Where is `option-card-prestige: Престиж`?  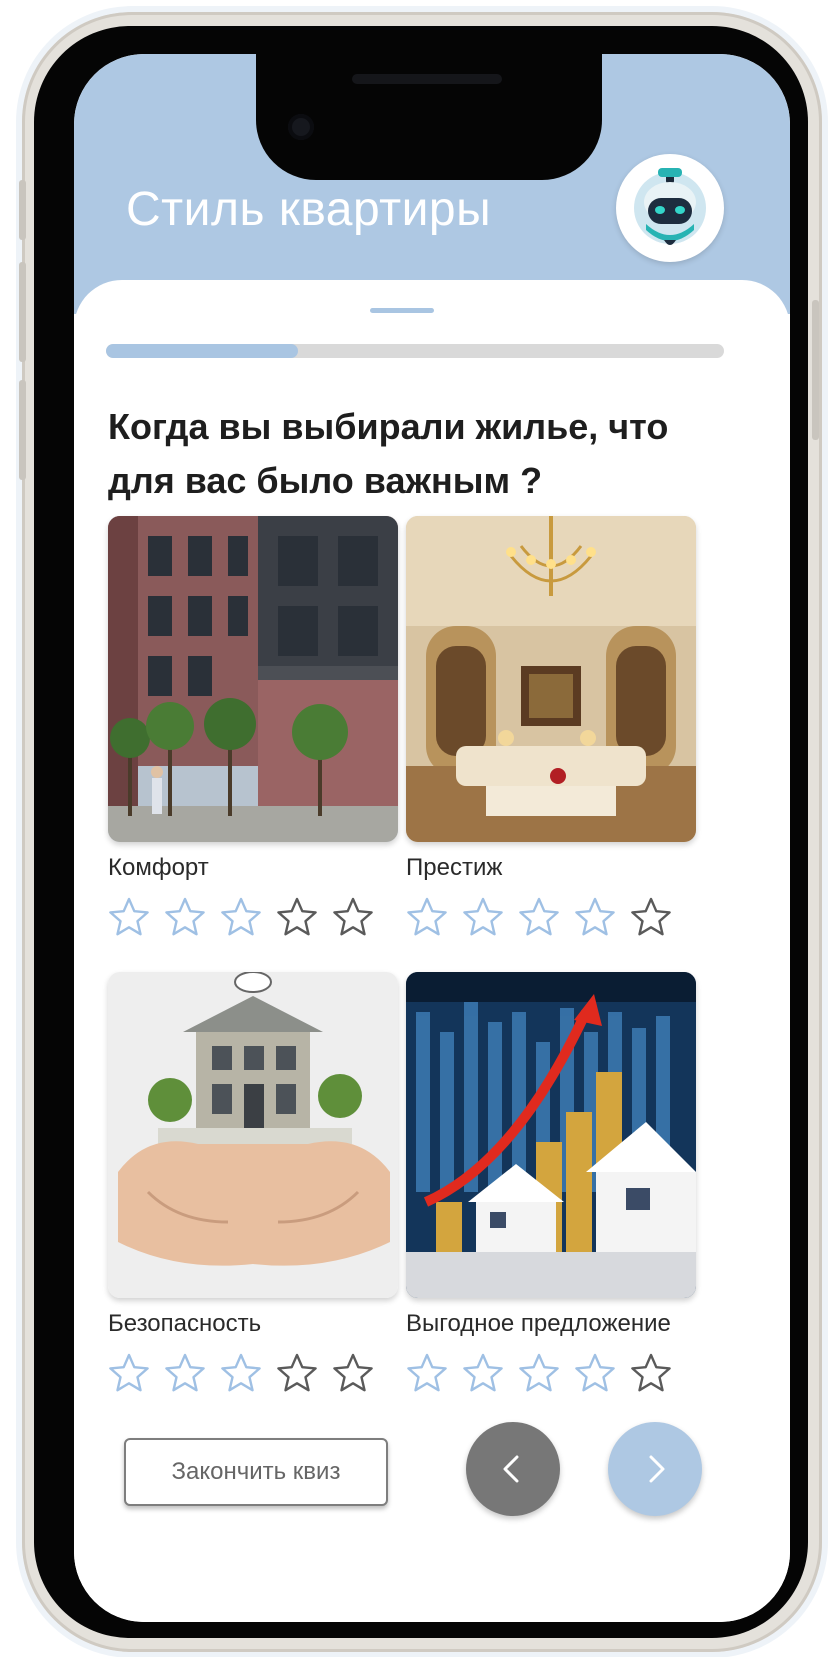 option-card-prestige: Престиж is located at coordinates (551, 727).